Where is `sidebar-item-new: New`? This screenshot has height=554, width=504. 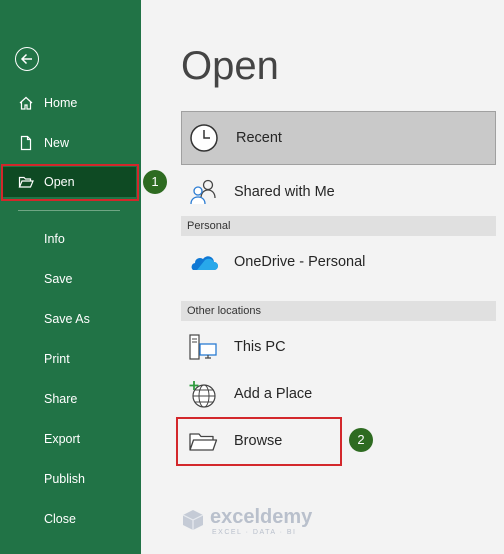 sidebar-item-new: New is located at coordinates (70, 143).